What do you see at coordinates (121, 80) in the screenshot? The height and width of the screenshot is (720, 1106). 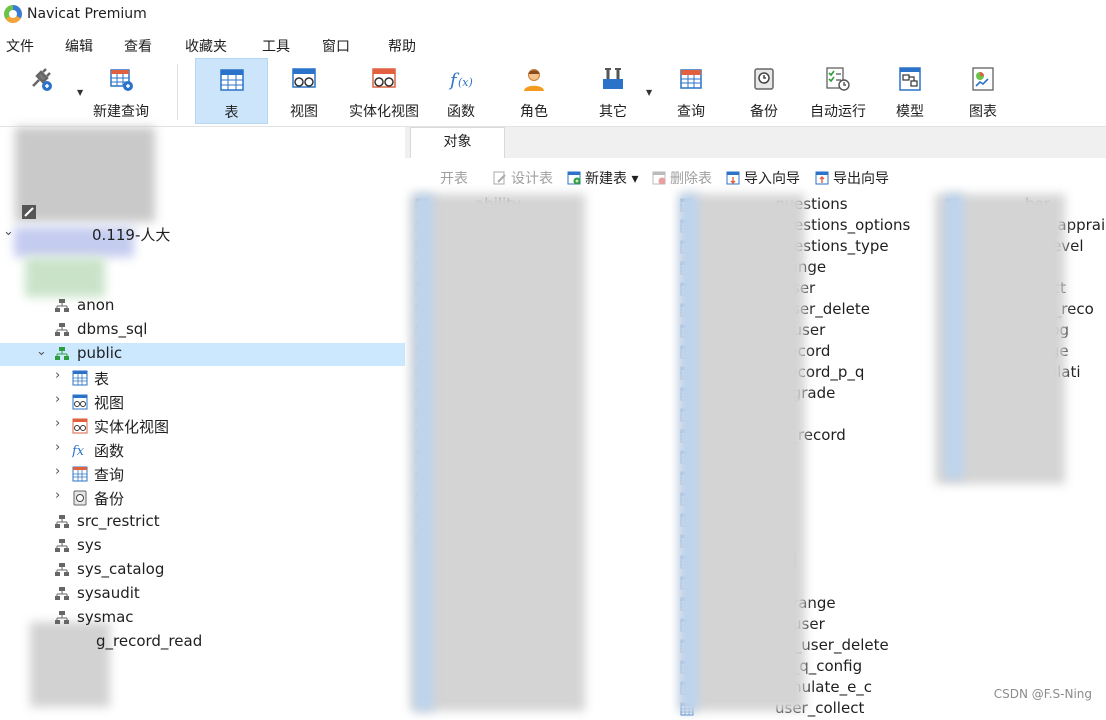 I see `new-query-icon` at bounding box center [121, 80].